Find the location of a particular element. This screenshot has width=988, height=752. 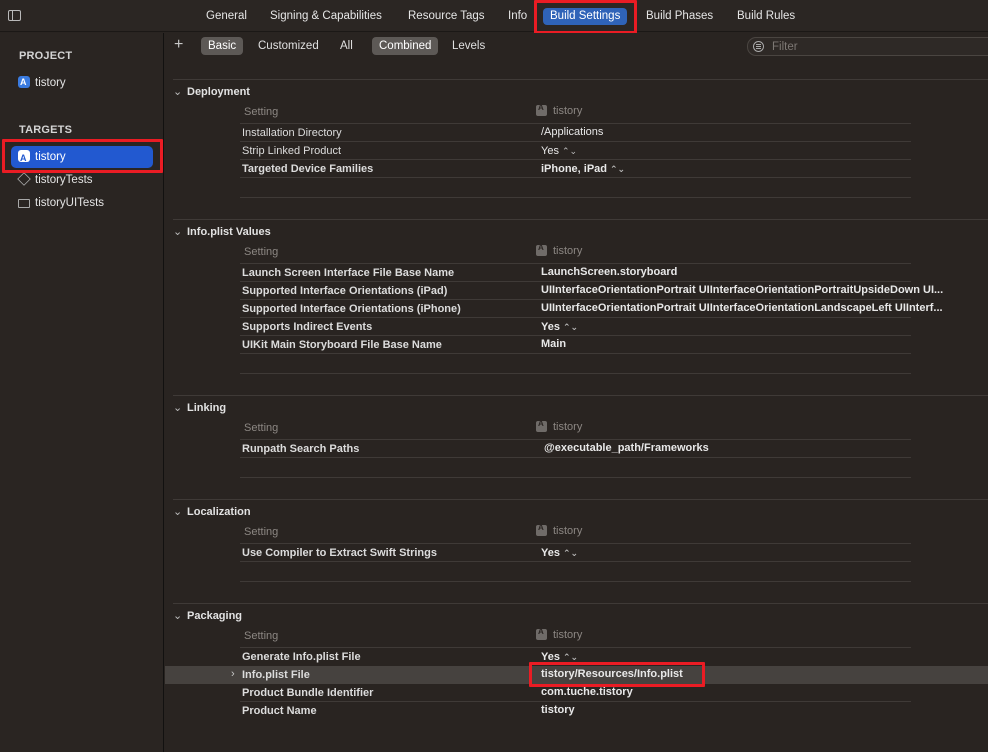

setting-row-label: Installation Directory is located at coordinates (292, 133).